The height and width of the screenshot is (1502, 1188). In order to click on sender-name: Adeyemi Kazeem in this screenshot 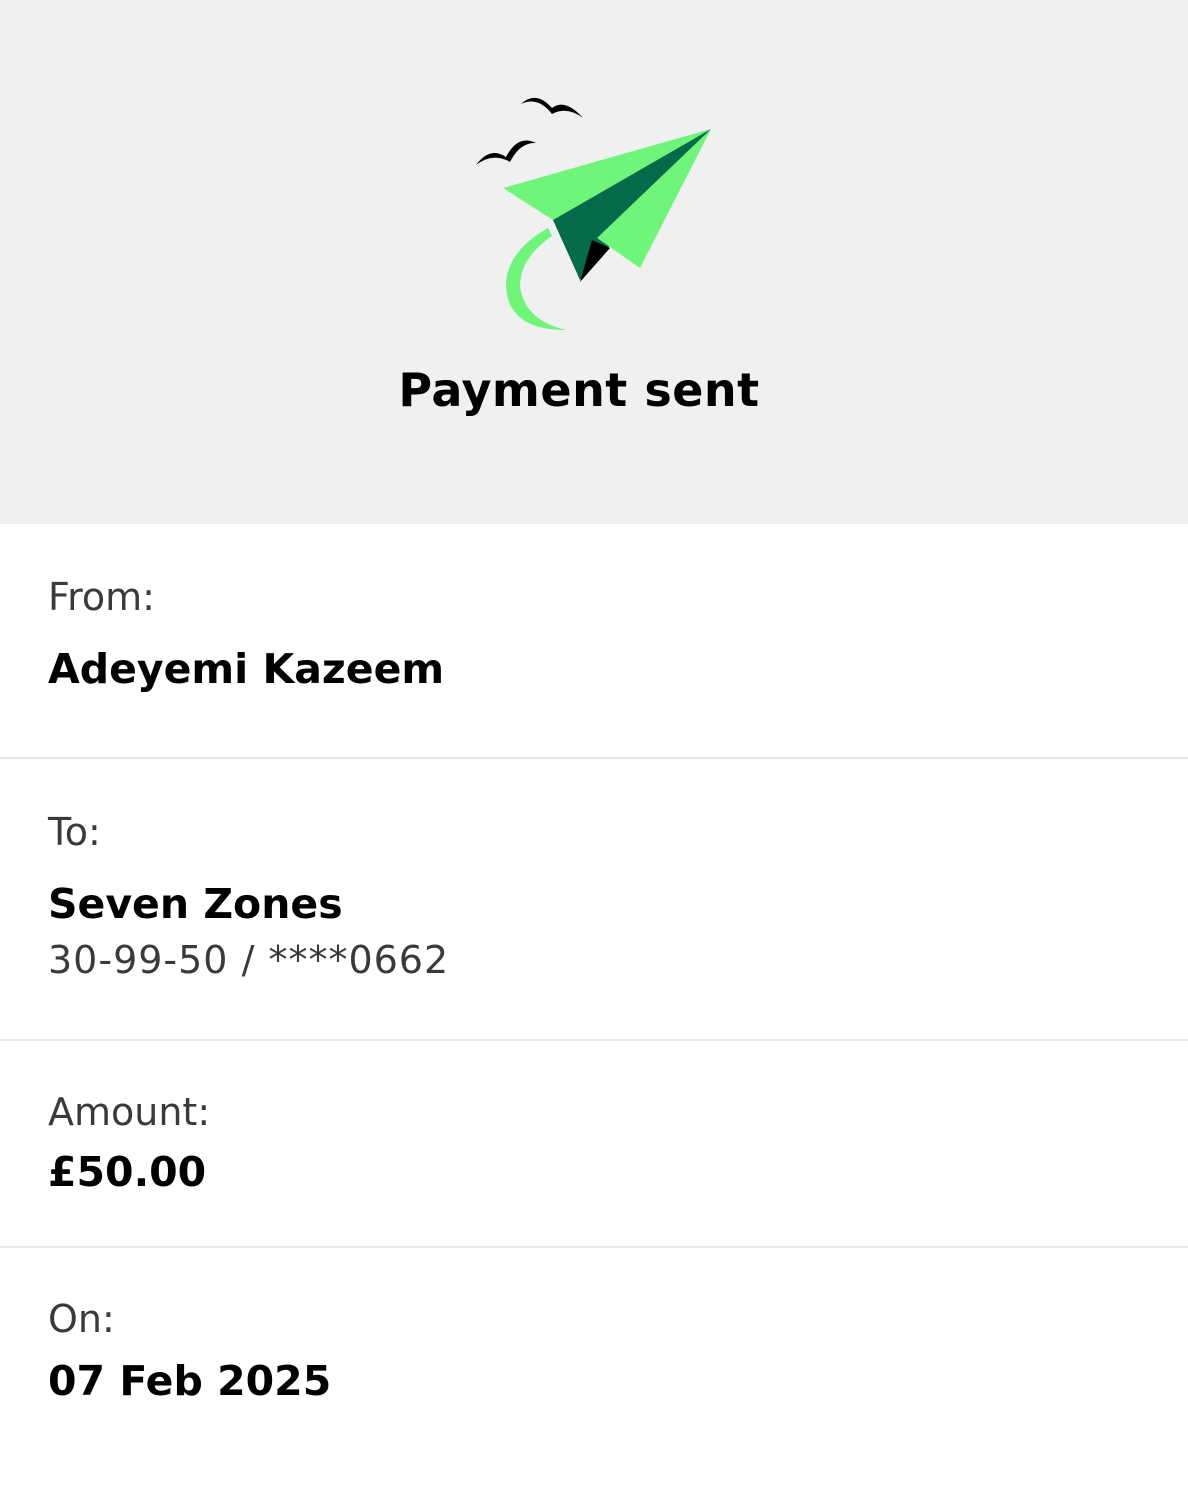, I will do `click(246, 669)`.